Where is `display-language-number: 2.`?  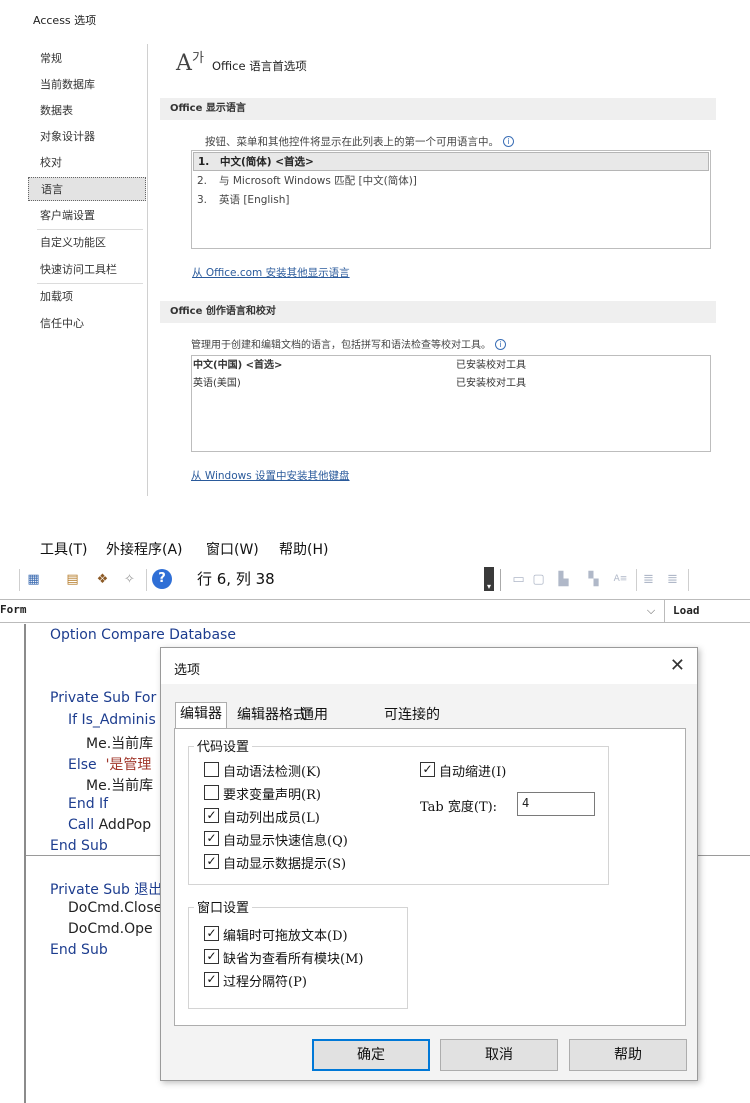
display-language-number: 2. is located at coordinates (202, 181).